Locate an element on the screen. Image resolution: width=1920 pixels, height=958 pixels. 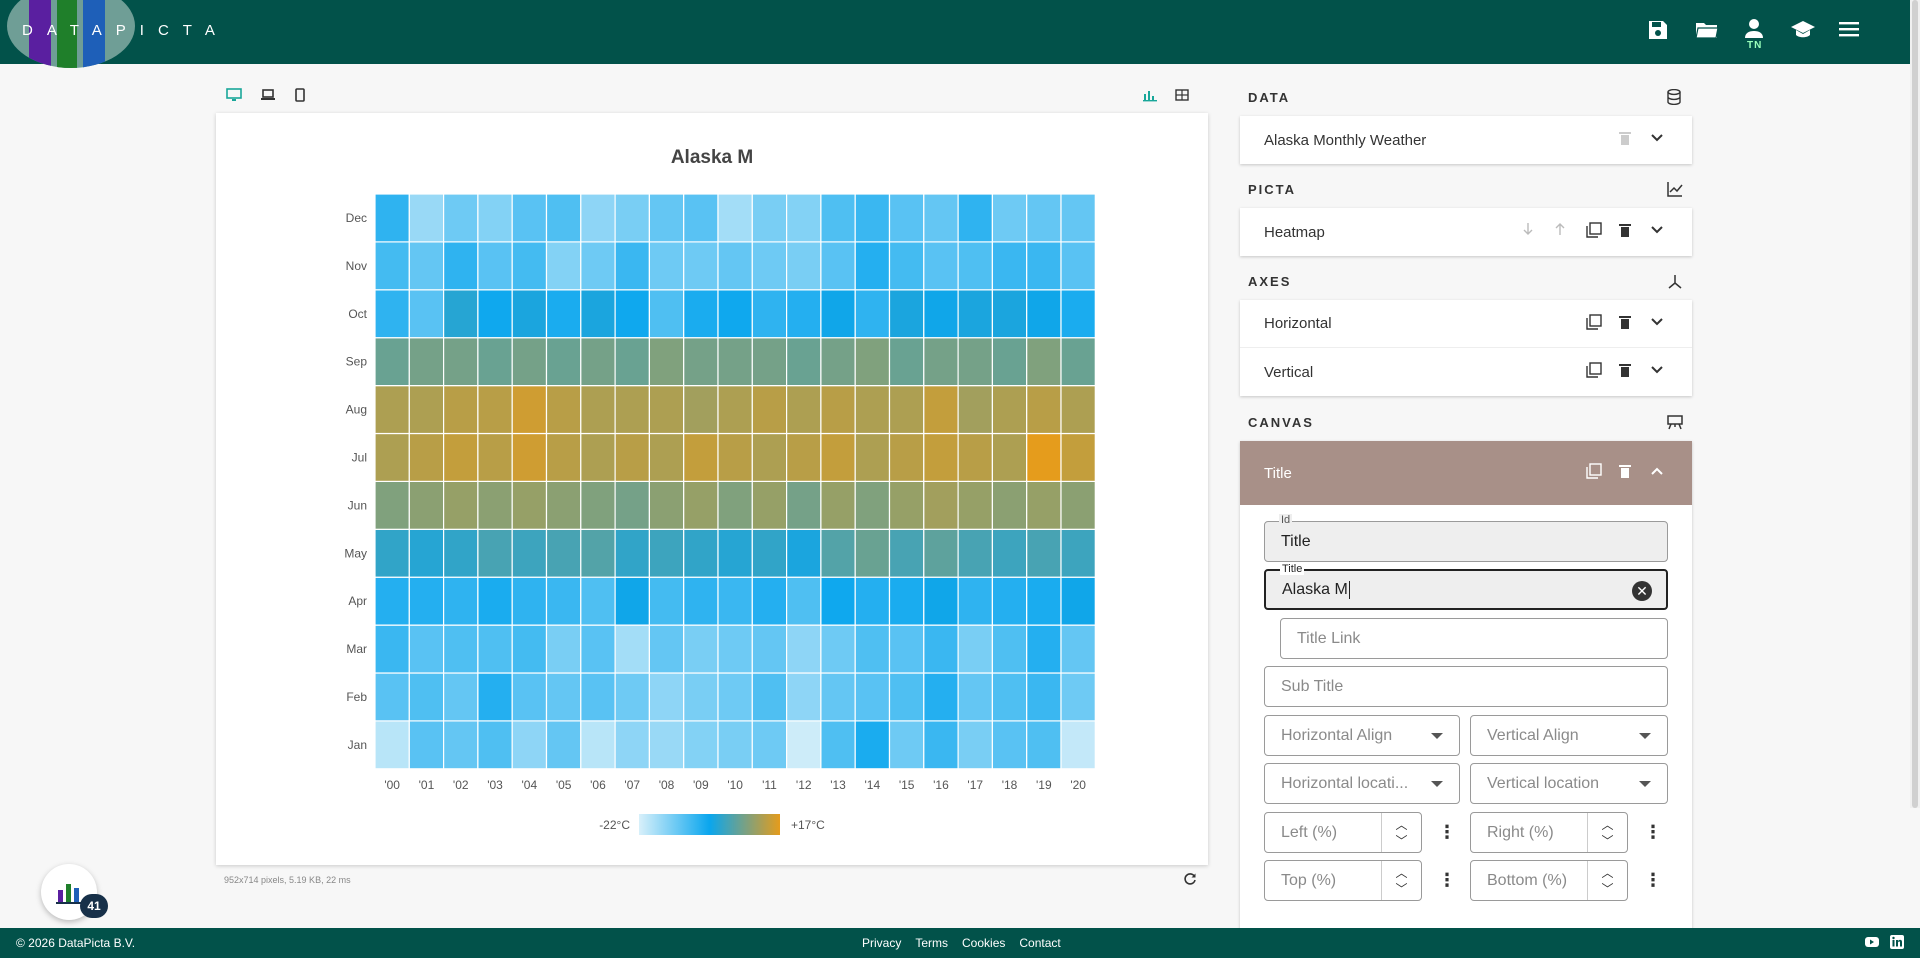
desktop-view-icon is located at coordinates (234, 97).